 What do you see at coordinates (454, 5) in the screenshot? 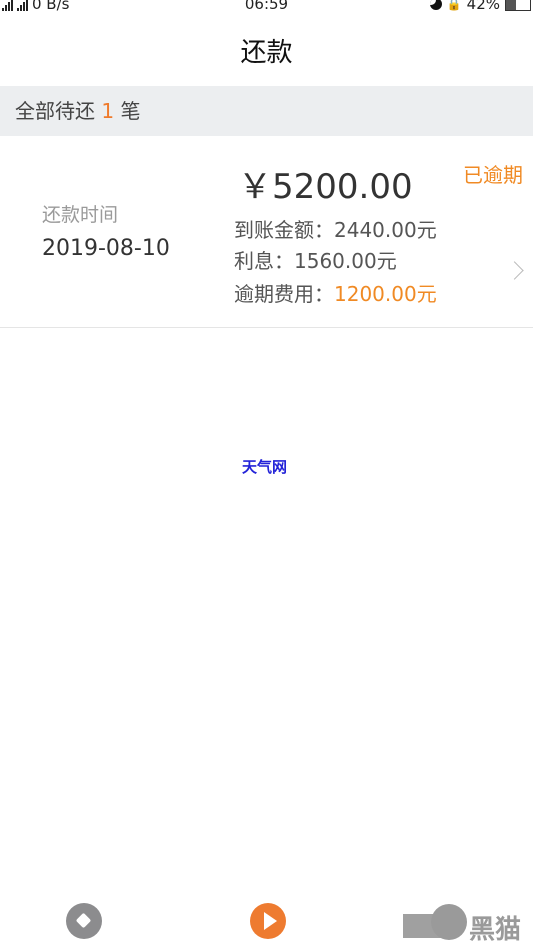
I see `rotation-lock-icon: 🔒` at bounding box center [454, 5].